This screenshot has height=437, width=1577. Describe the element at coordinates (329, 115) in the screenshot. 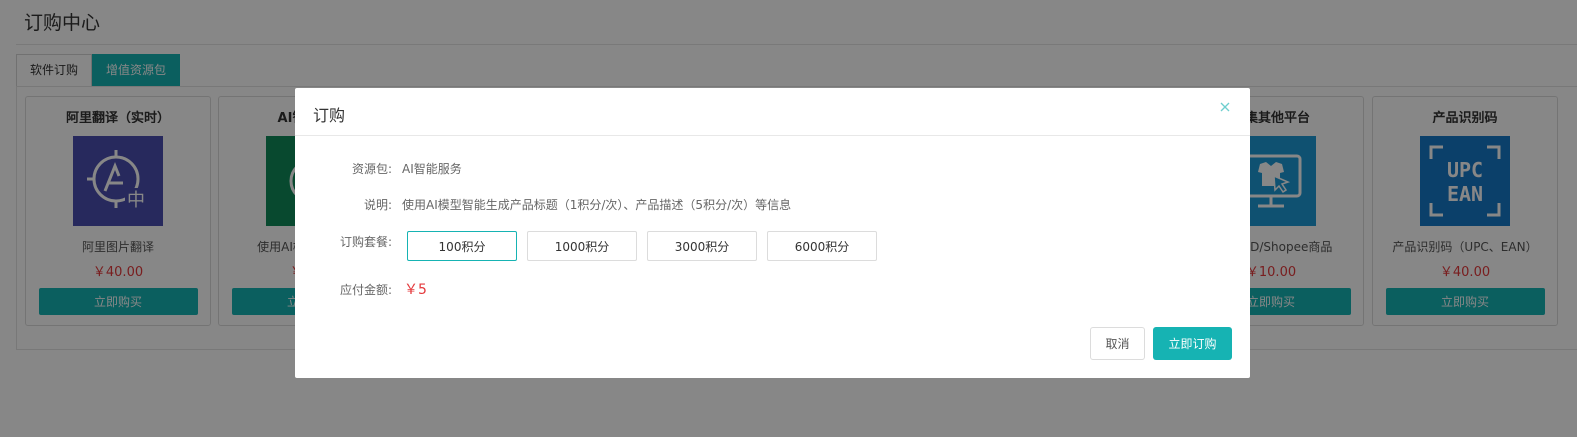

I see `modal-title: 订购` at that location.